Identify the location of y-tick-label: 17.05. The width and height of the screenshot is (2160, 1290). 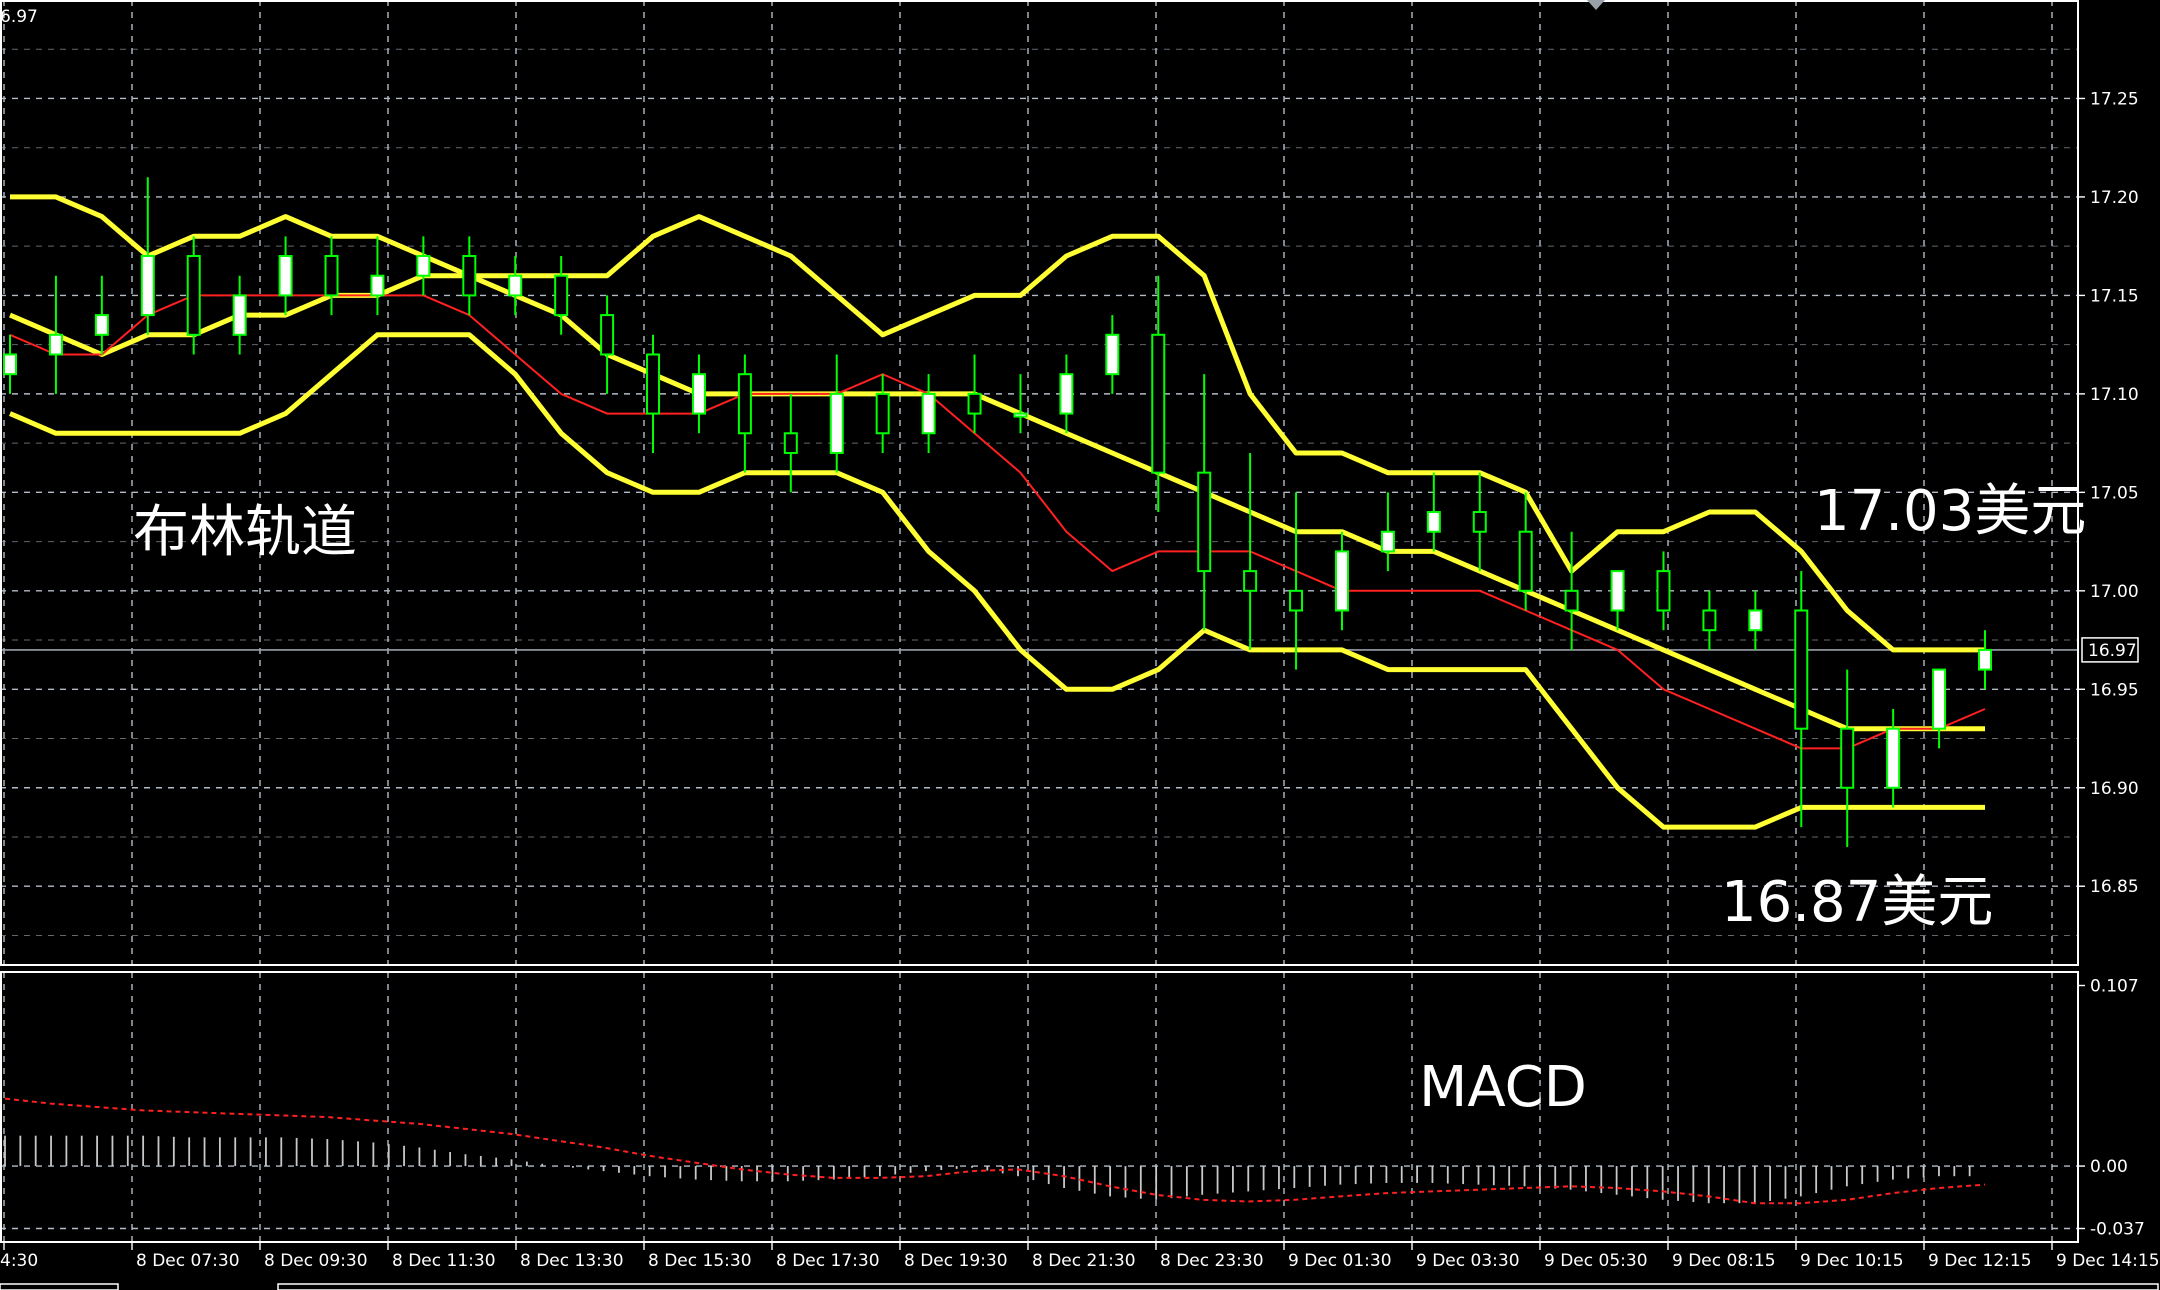
(2114, 493).